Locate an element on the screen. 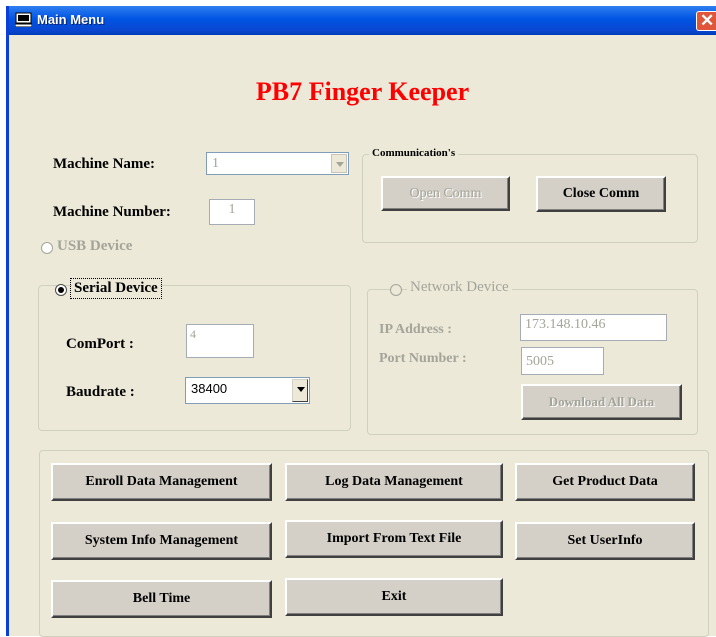 Image resolution: width=716 pixels, height=637 pixels. open-comm-button: Open Comm is located at coordinates (445, 193).